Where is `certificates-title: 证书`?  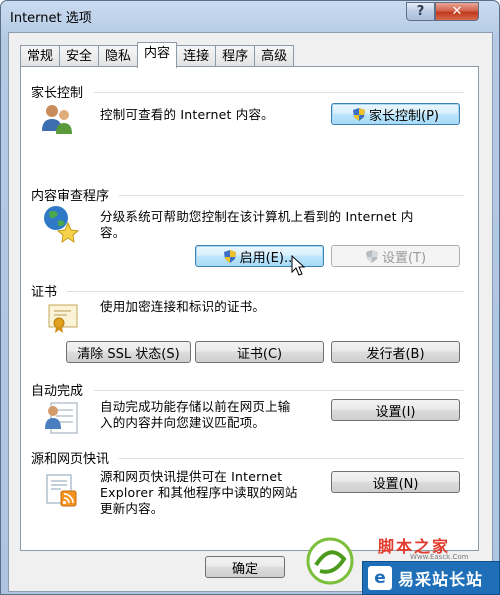
certificates-title: 证书 is located at coordinates (44, 292).